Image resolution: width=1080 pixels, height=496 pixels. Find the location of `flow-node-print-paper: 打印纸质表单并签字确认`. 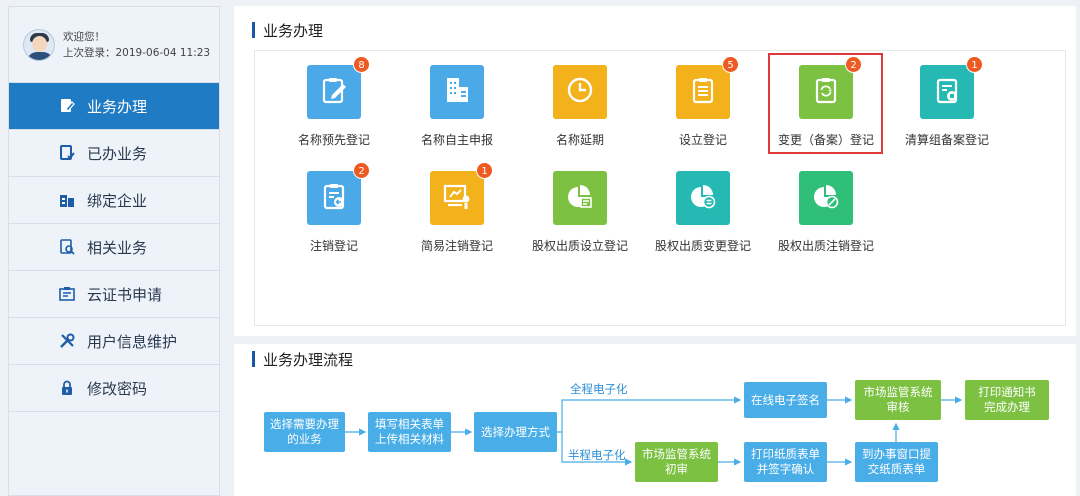

flow-node-print-paper: 打印纸质表单并签字确认 is located at coordinates (785, 462).